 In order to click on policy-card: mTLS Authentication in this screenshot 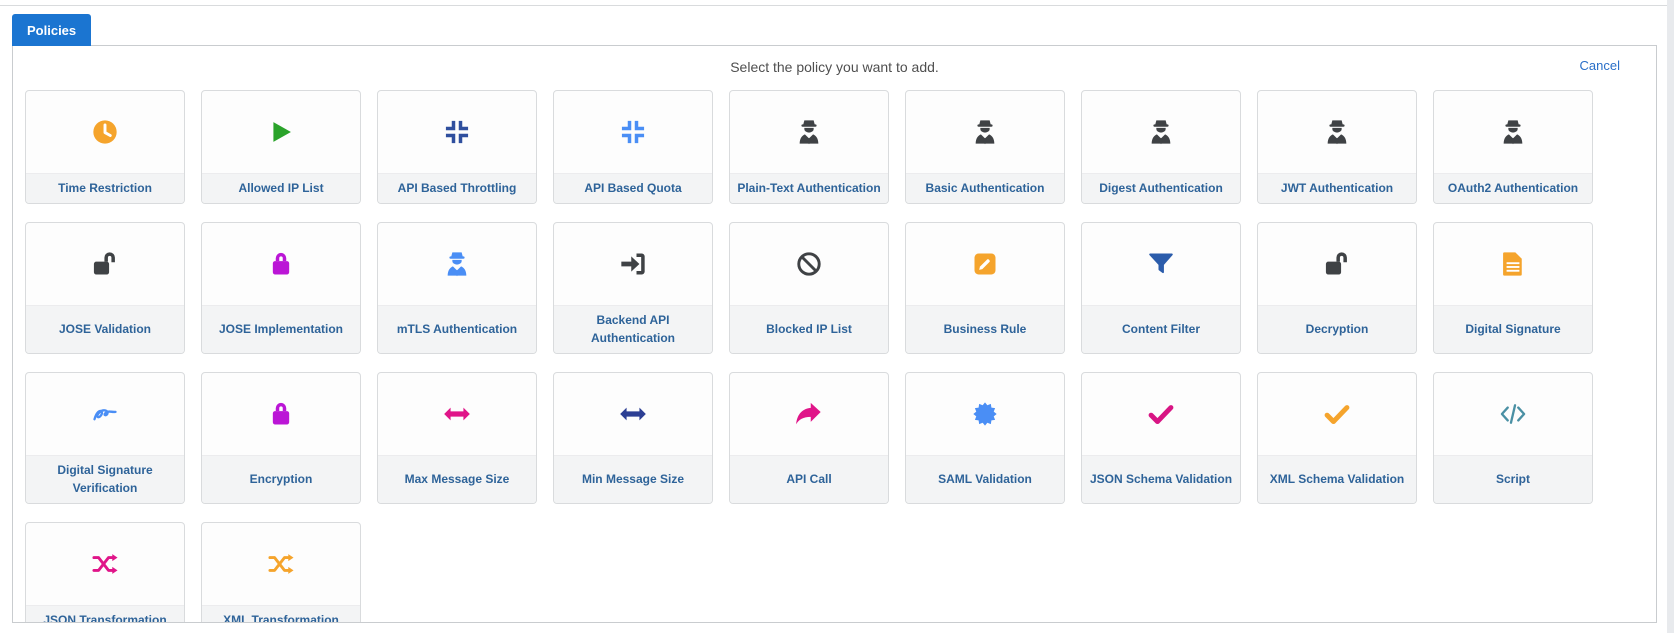, I will do `click(457, 288)`.